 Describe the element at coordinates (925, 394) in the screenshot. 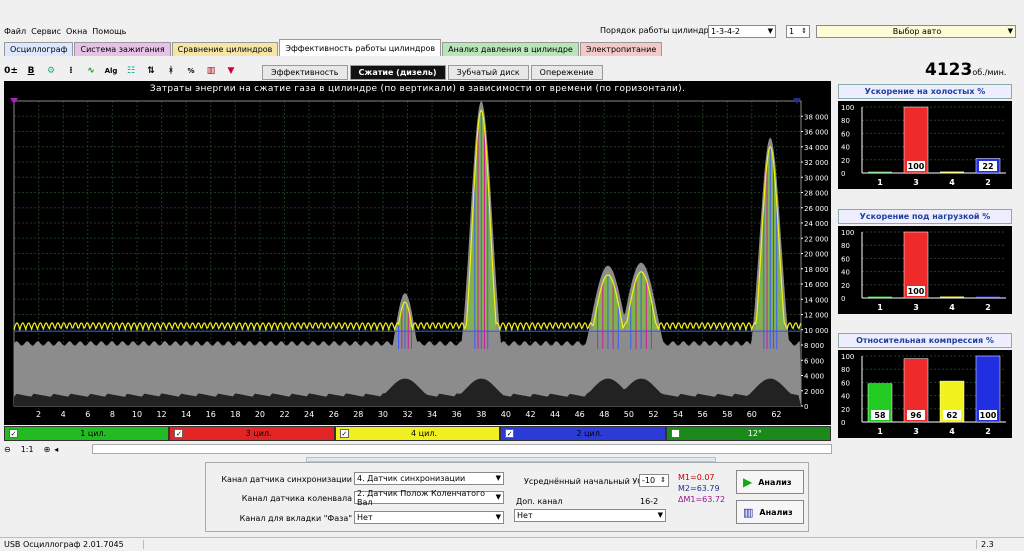

I see `compression-chart-bars: 100 80 60 40 20 0 58 1 96 3 62 4 100 2` at that location.